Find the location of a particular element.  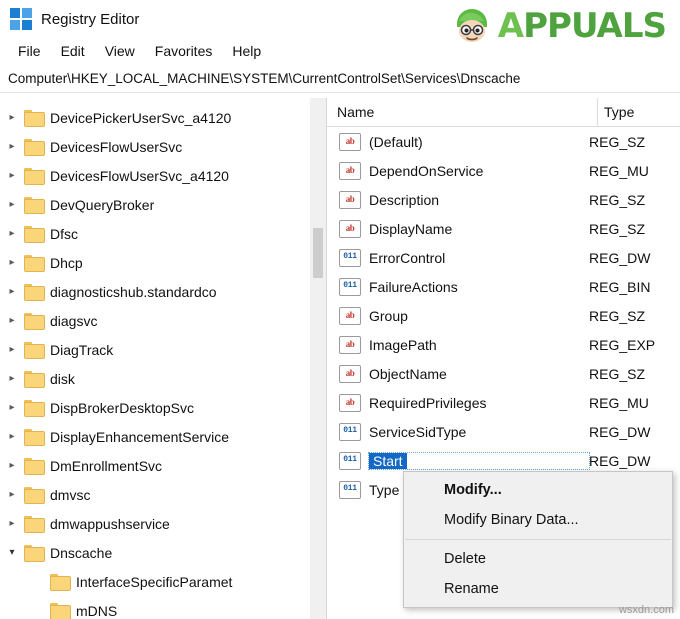

value-row: 011 FailureActions REG_BIN is located at coordinates (503, 286).